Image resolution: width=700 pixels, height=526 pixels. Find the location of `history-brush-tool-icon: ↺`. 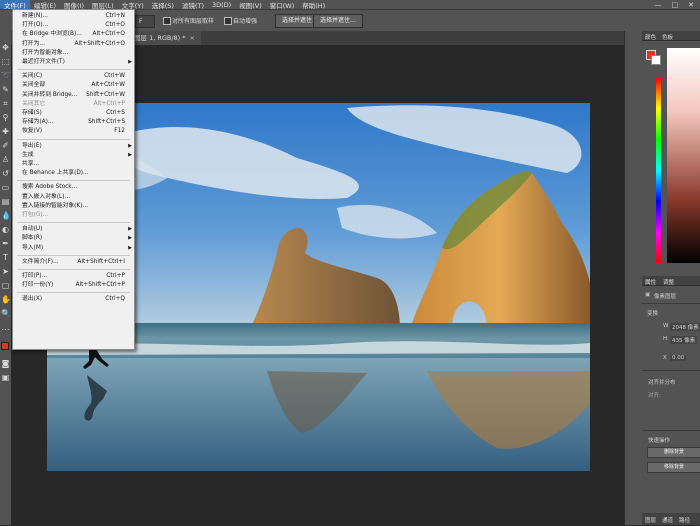

history-brush-tool-icon: ↺ is located at coordinates (5, 173).